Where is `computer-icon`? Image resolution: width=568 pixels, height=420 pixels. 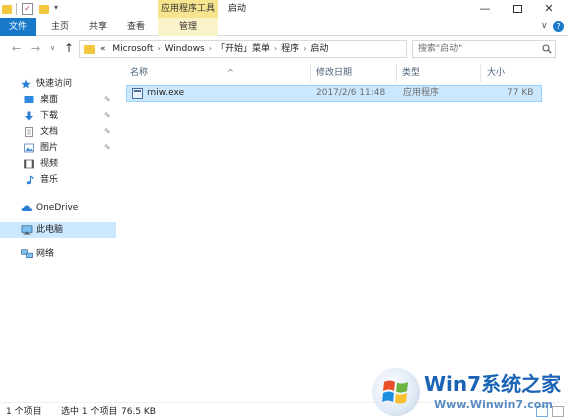
computer-icon is located at coordinates (27, 230).